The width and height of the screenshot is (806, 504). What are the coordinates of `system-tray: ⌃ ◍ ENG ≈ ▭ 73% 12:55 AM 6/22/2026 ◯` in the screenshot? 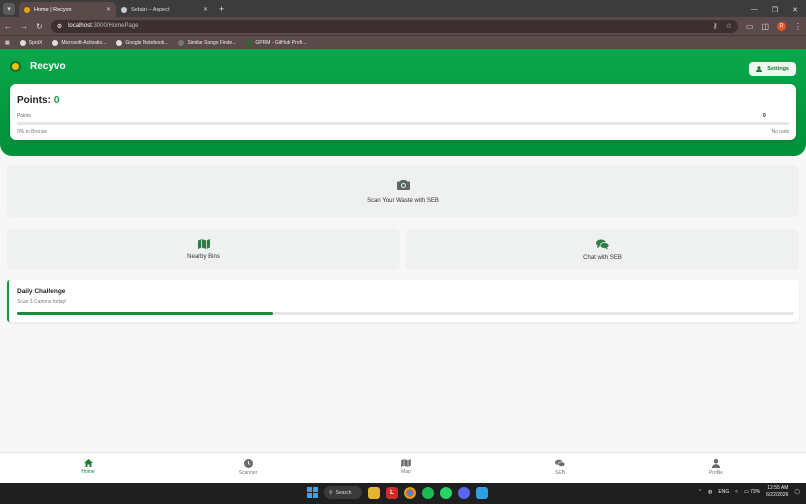 It's located at (749, 492).